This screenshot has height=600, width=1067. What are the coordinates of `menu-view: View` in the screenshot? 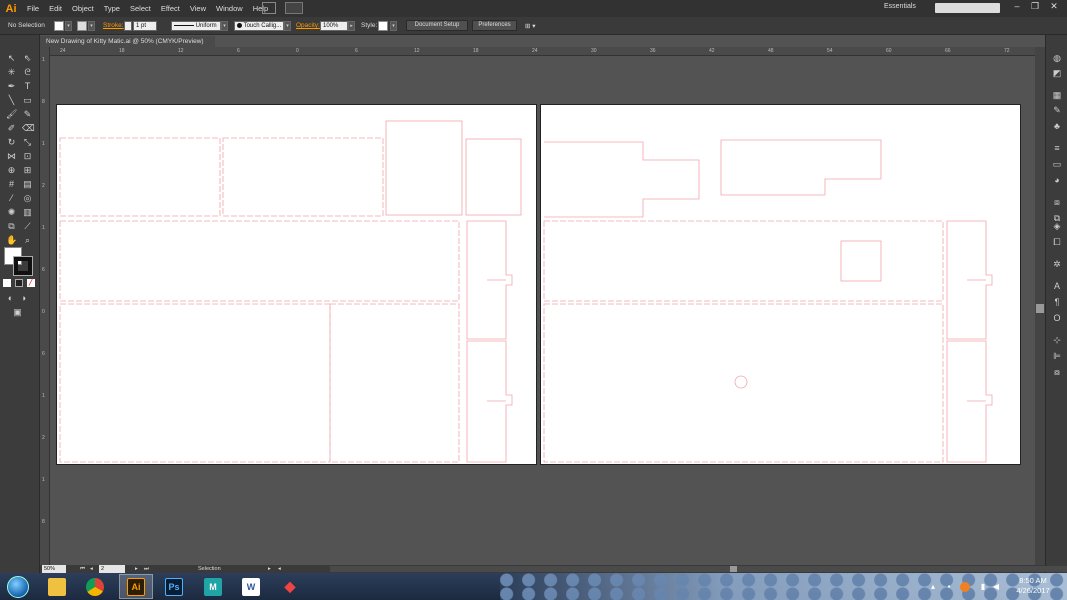 It's located at (198, 8).